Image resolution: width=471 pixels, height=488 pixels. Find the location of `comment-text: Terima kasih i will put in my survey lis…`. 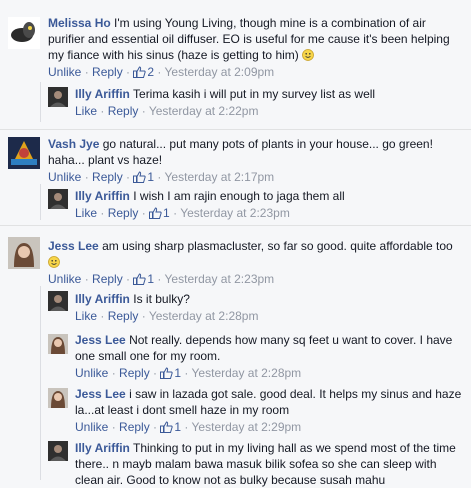

comment-text: Terima kasih i will put in my survey lis… is located at coordinates (254, 94).